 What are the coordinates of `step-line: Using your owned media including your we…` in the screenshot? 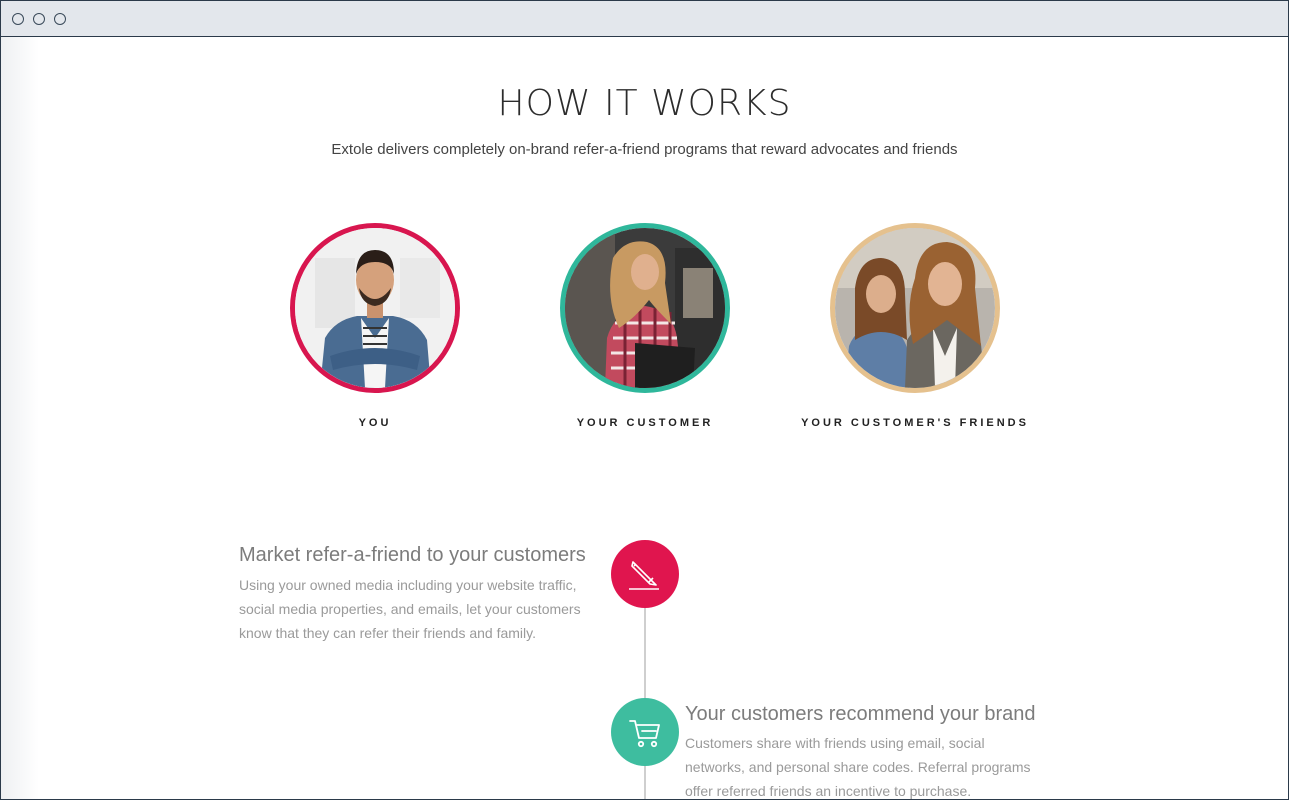 It's located at (408, 585).